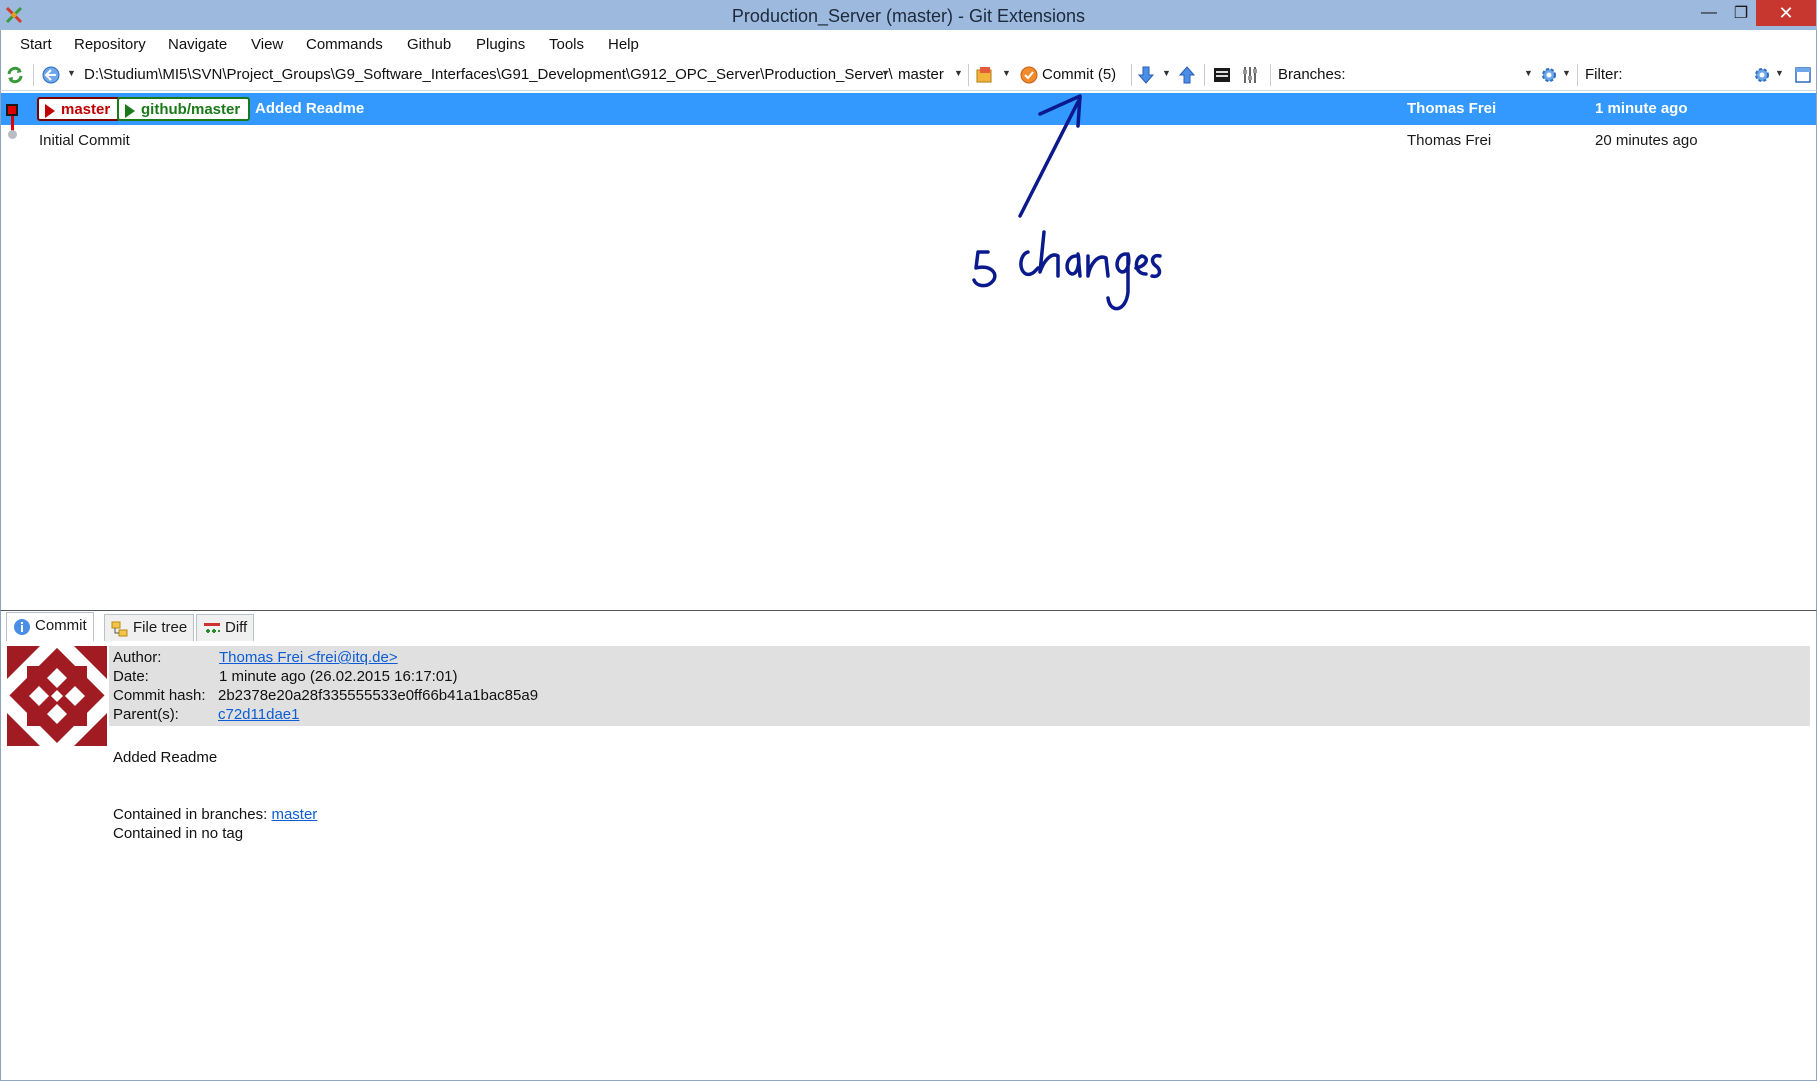  Describe the element at coordinates (71, 73) in the screenshot. I see `back-dropdown-icon: ▼` at that location.